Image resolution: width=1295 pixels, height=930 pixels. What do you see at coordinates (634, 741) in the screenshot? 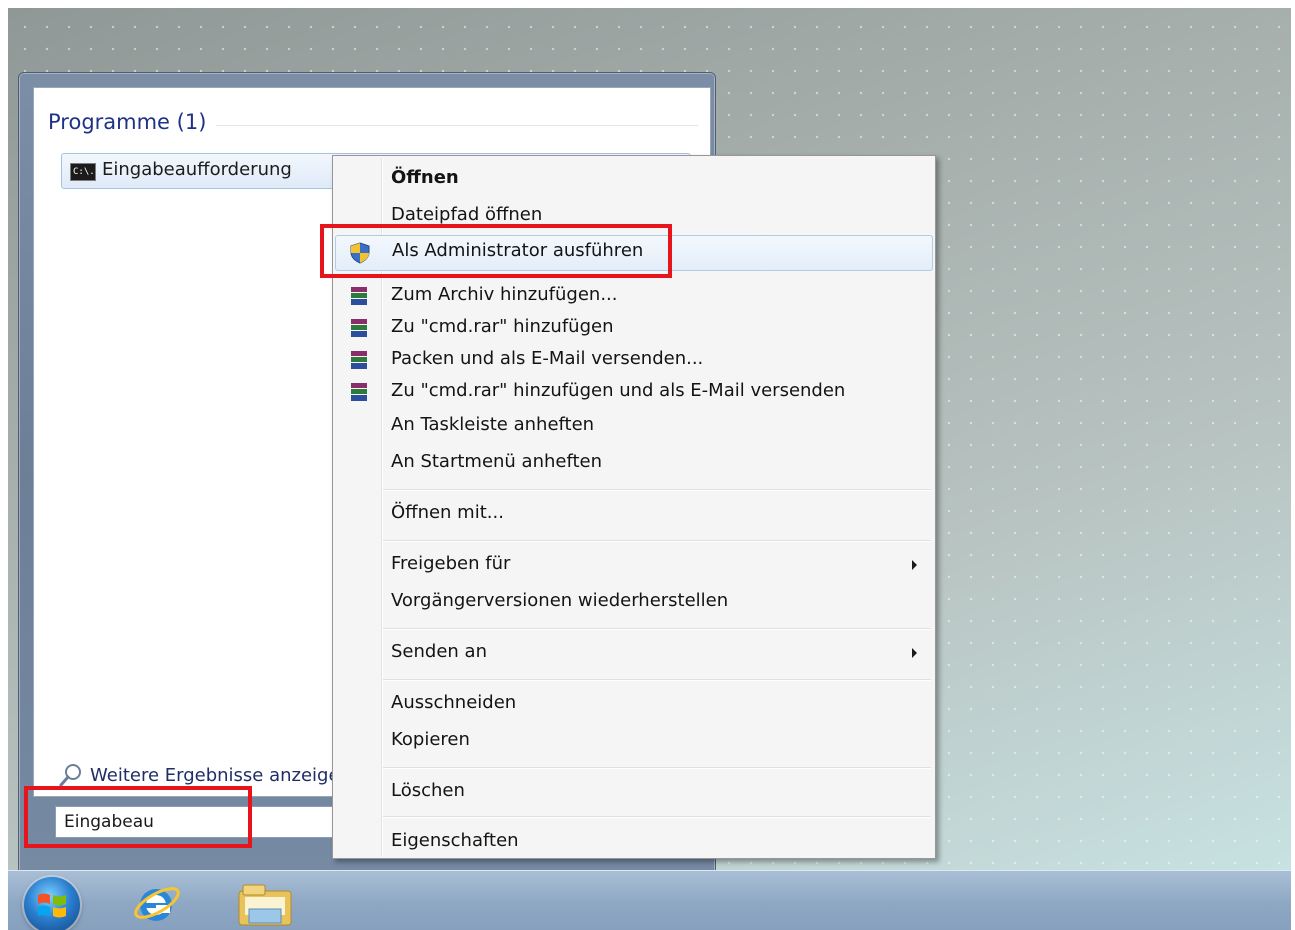
I see `menu-item-copy: Kopieren` at bounding box center [634, 741].